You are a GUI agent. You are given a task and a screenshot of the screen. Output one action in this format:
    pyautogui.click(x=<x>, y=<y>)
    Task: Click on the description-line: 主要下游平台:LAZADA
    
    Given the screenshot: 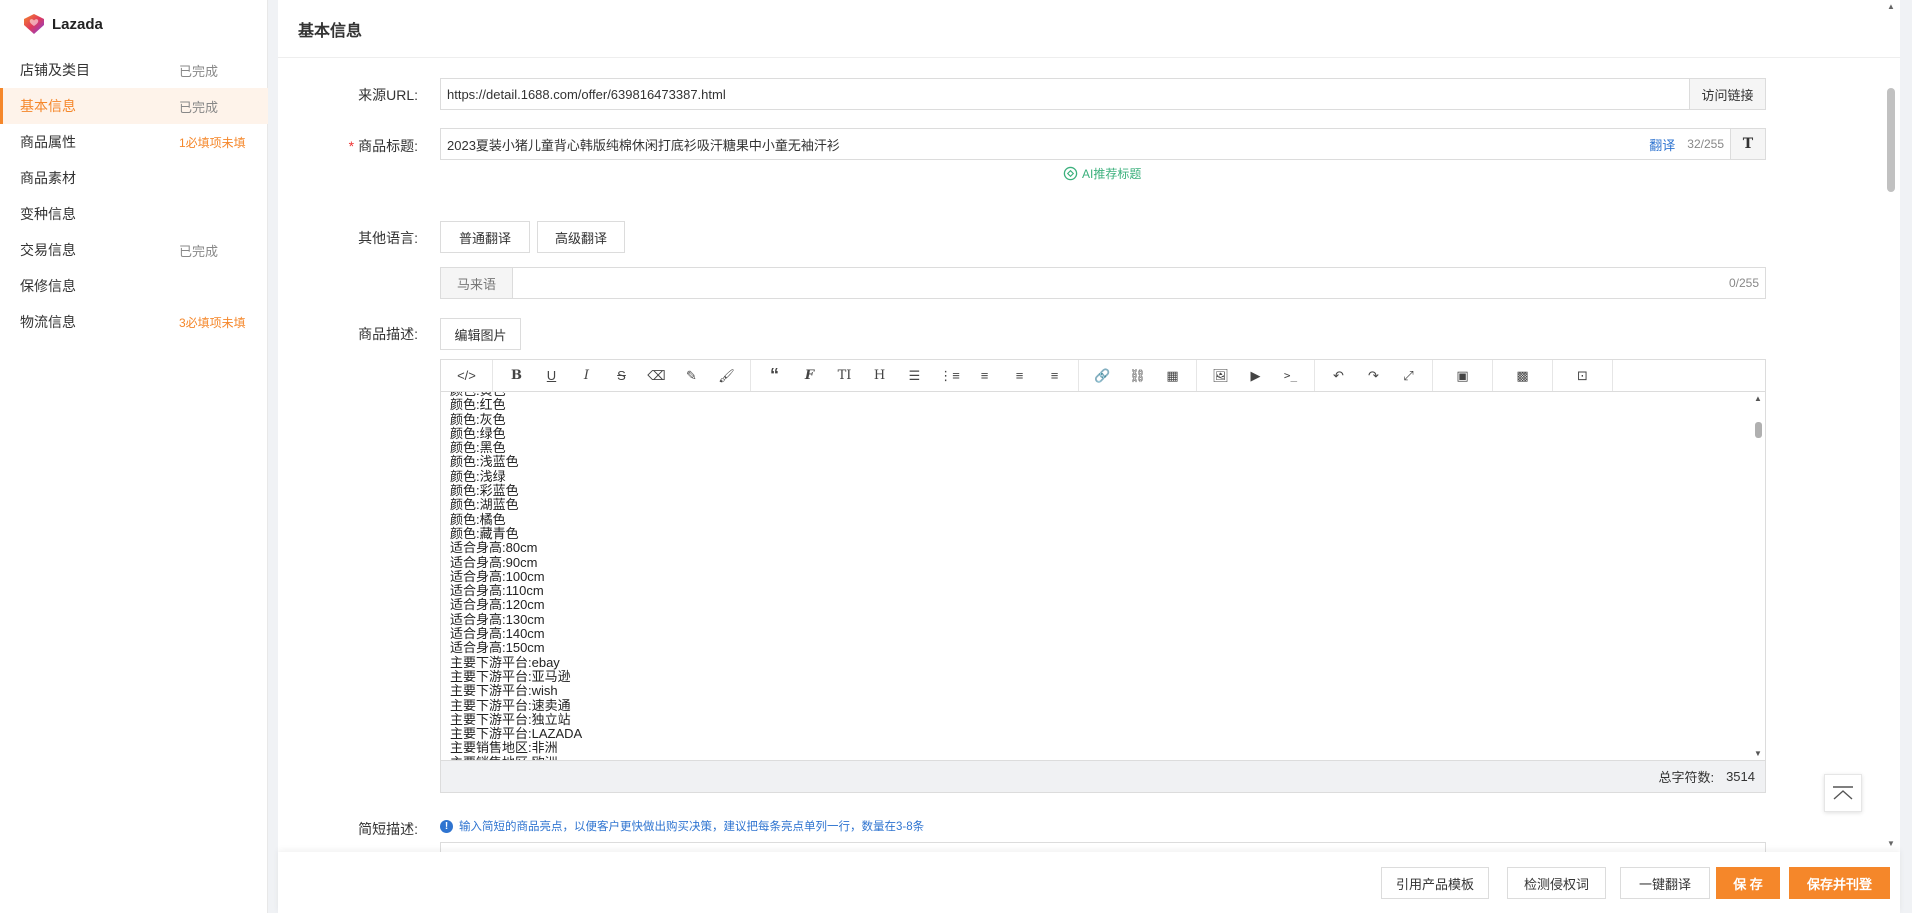 What is the action you would take?
    pyautogui.click(x=516, y=734)
    